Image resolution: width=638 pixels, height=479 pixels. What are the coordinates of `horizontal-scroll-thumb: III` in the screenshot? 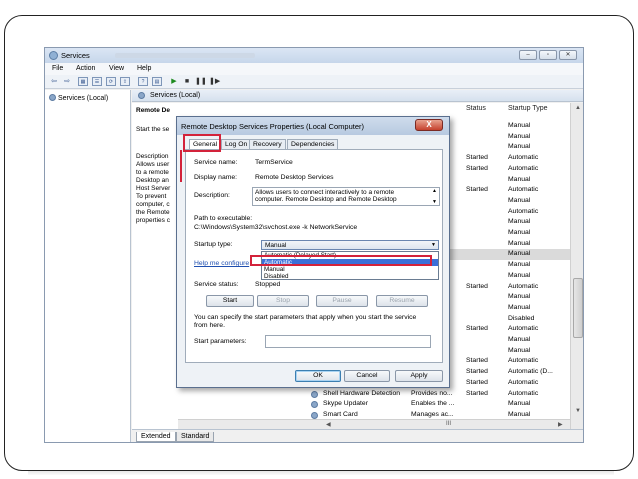 It's located at (448, 424).